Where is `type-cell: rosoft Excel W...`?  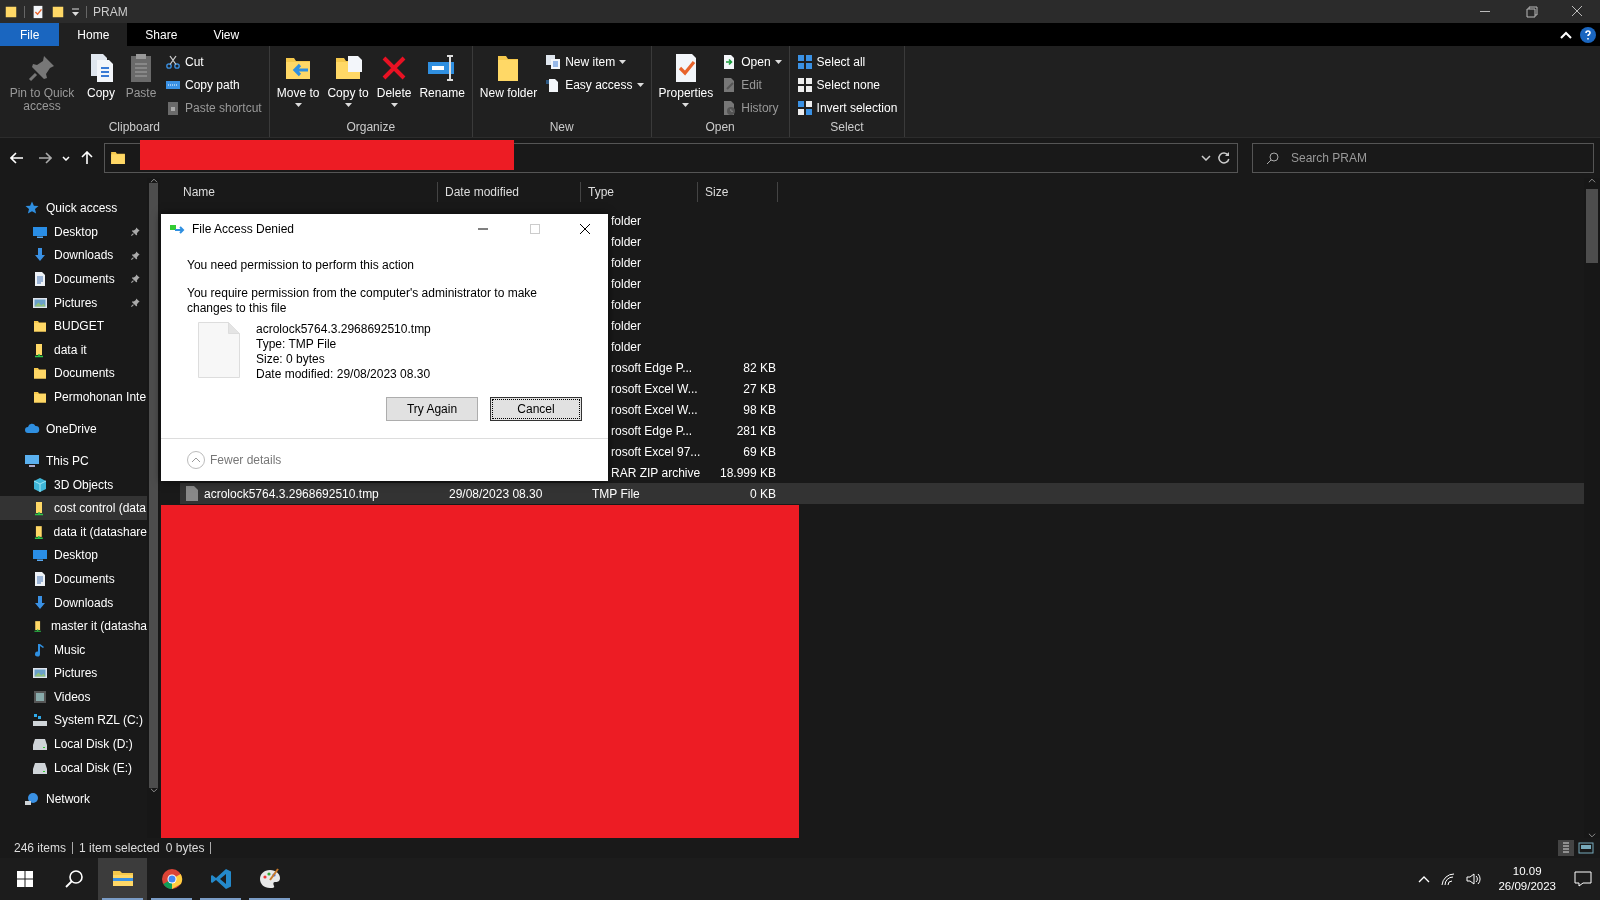 type-cell: rosoft Excel W... is located at coordinates (654, 388).